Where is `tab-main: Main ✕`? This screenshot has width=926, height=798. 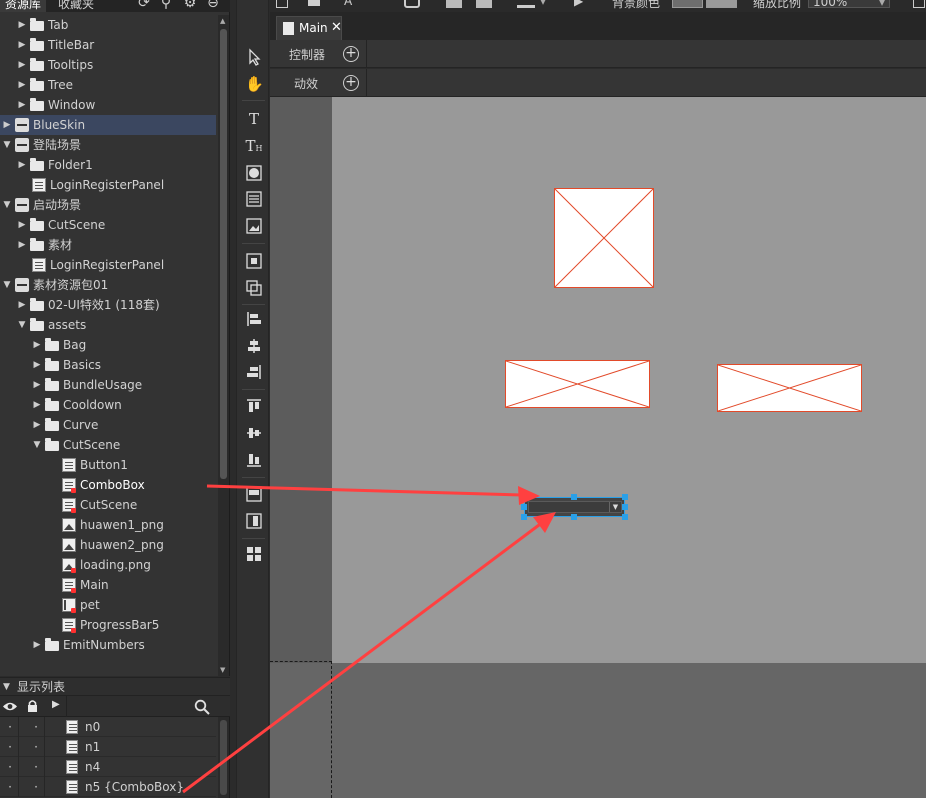 tab-main: Main ✕ is located at coordinates (309, 28).